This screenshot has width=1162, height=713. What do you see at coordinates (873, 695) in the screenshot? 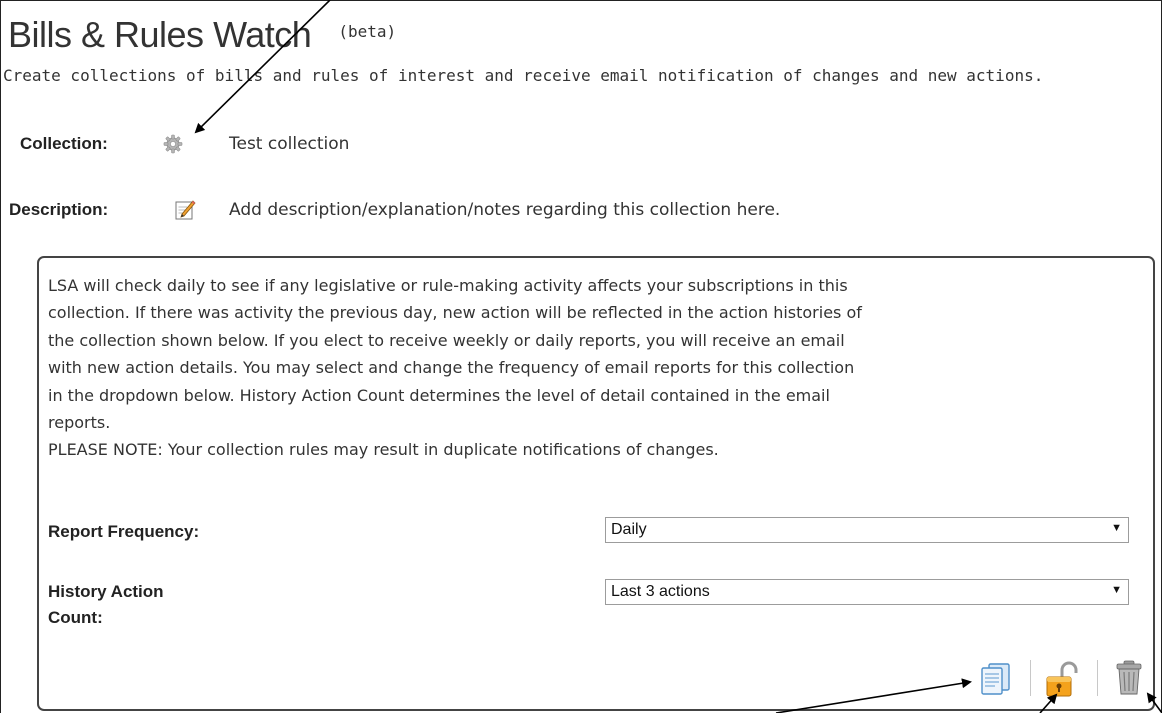
I see `arrow-to-copy-icon` at bounding box center [873, 695].